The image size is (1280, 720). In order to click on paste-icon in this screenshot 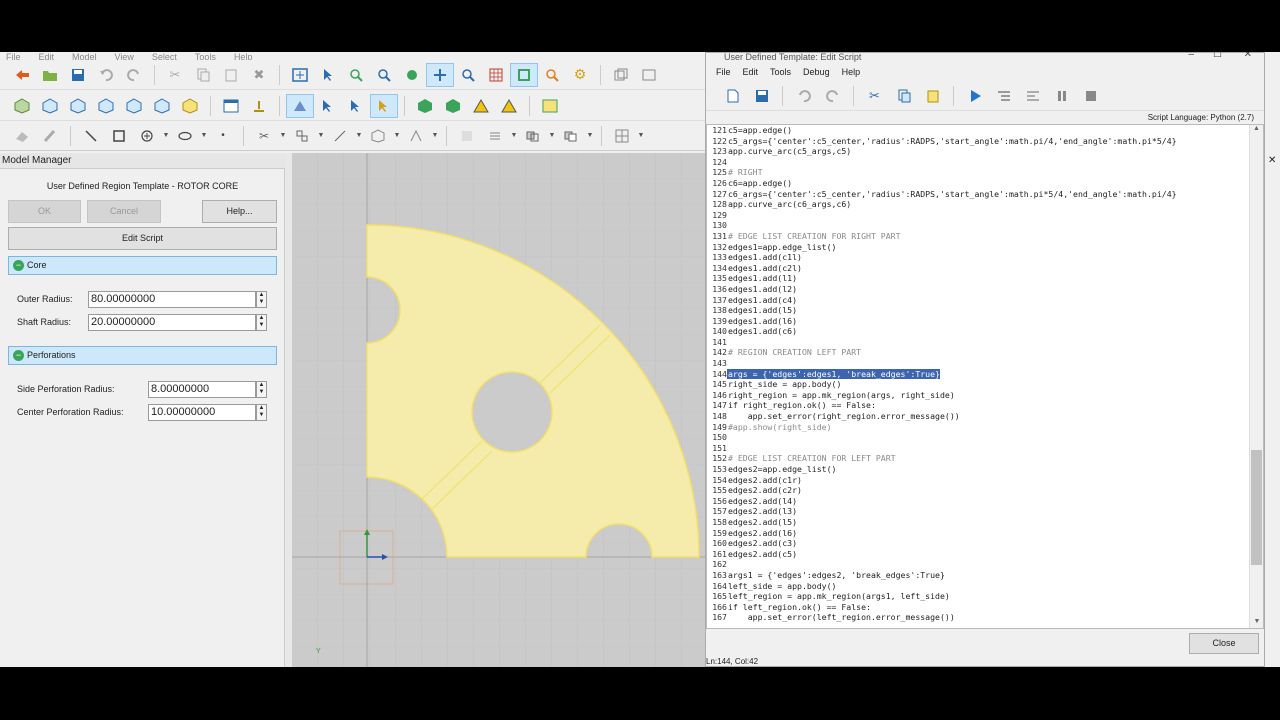, I will do `click(932, 96)`.